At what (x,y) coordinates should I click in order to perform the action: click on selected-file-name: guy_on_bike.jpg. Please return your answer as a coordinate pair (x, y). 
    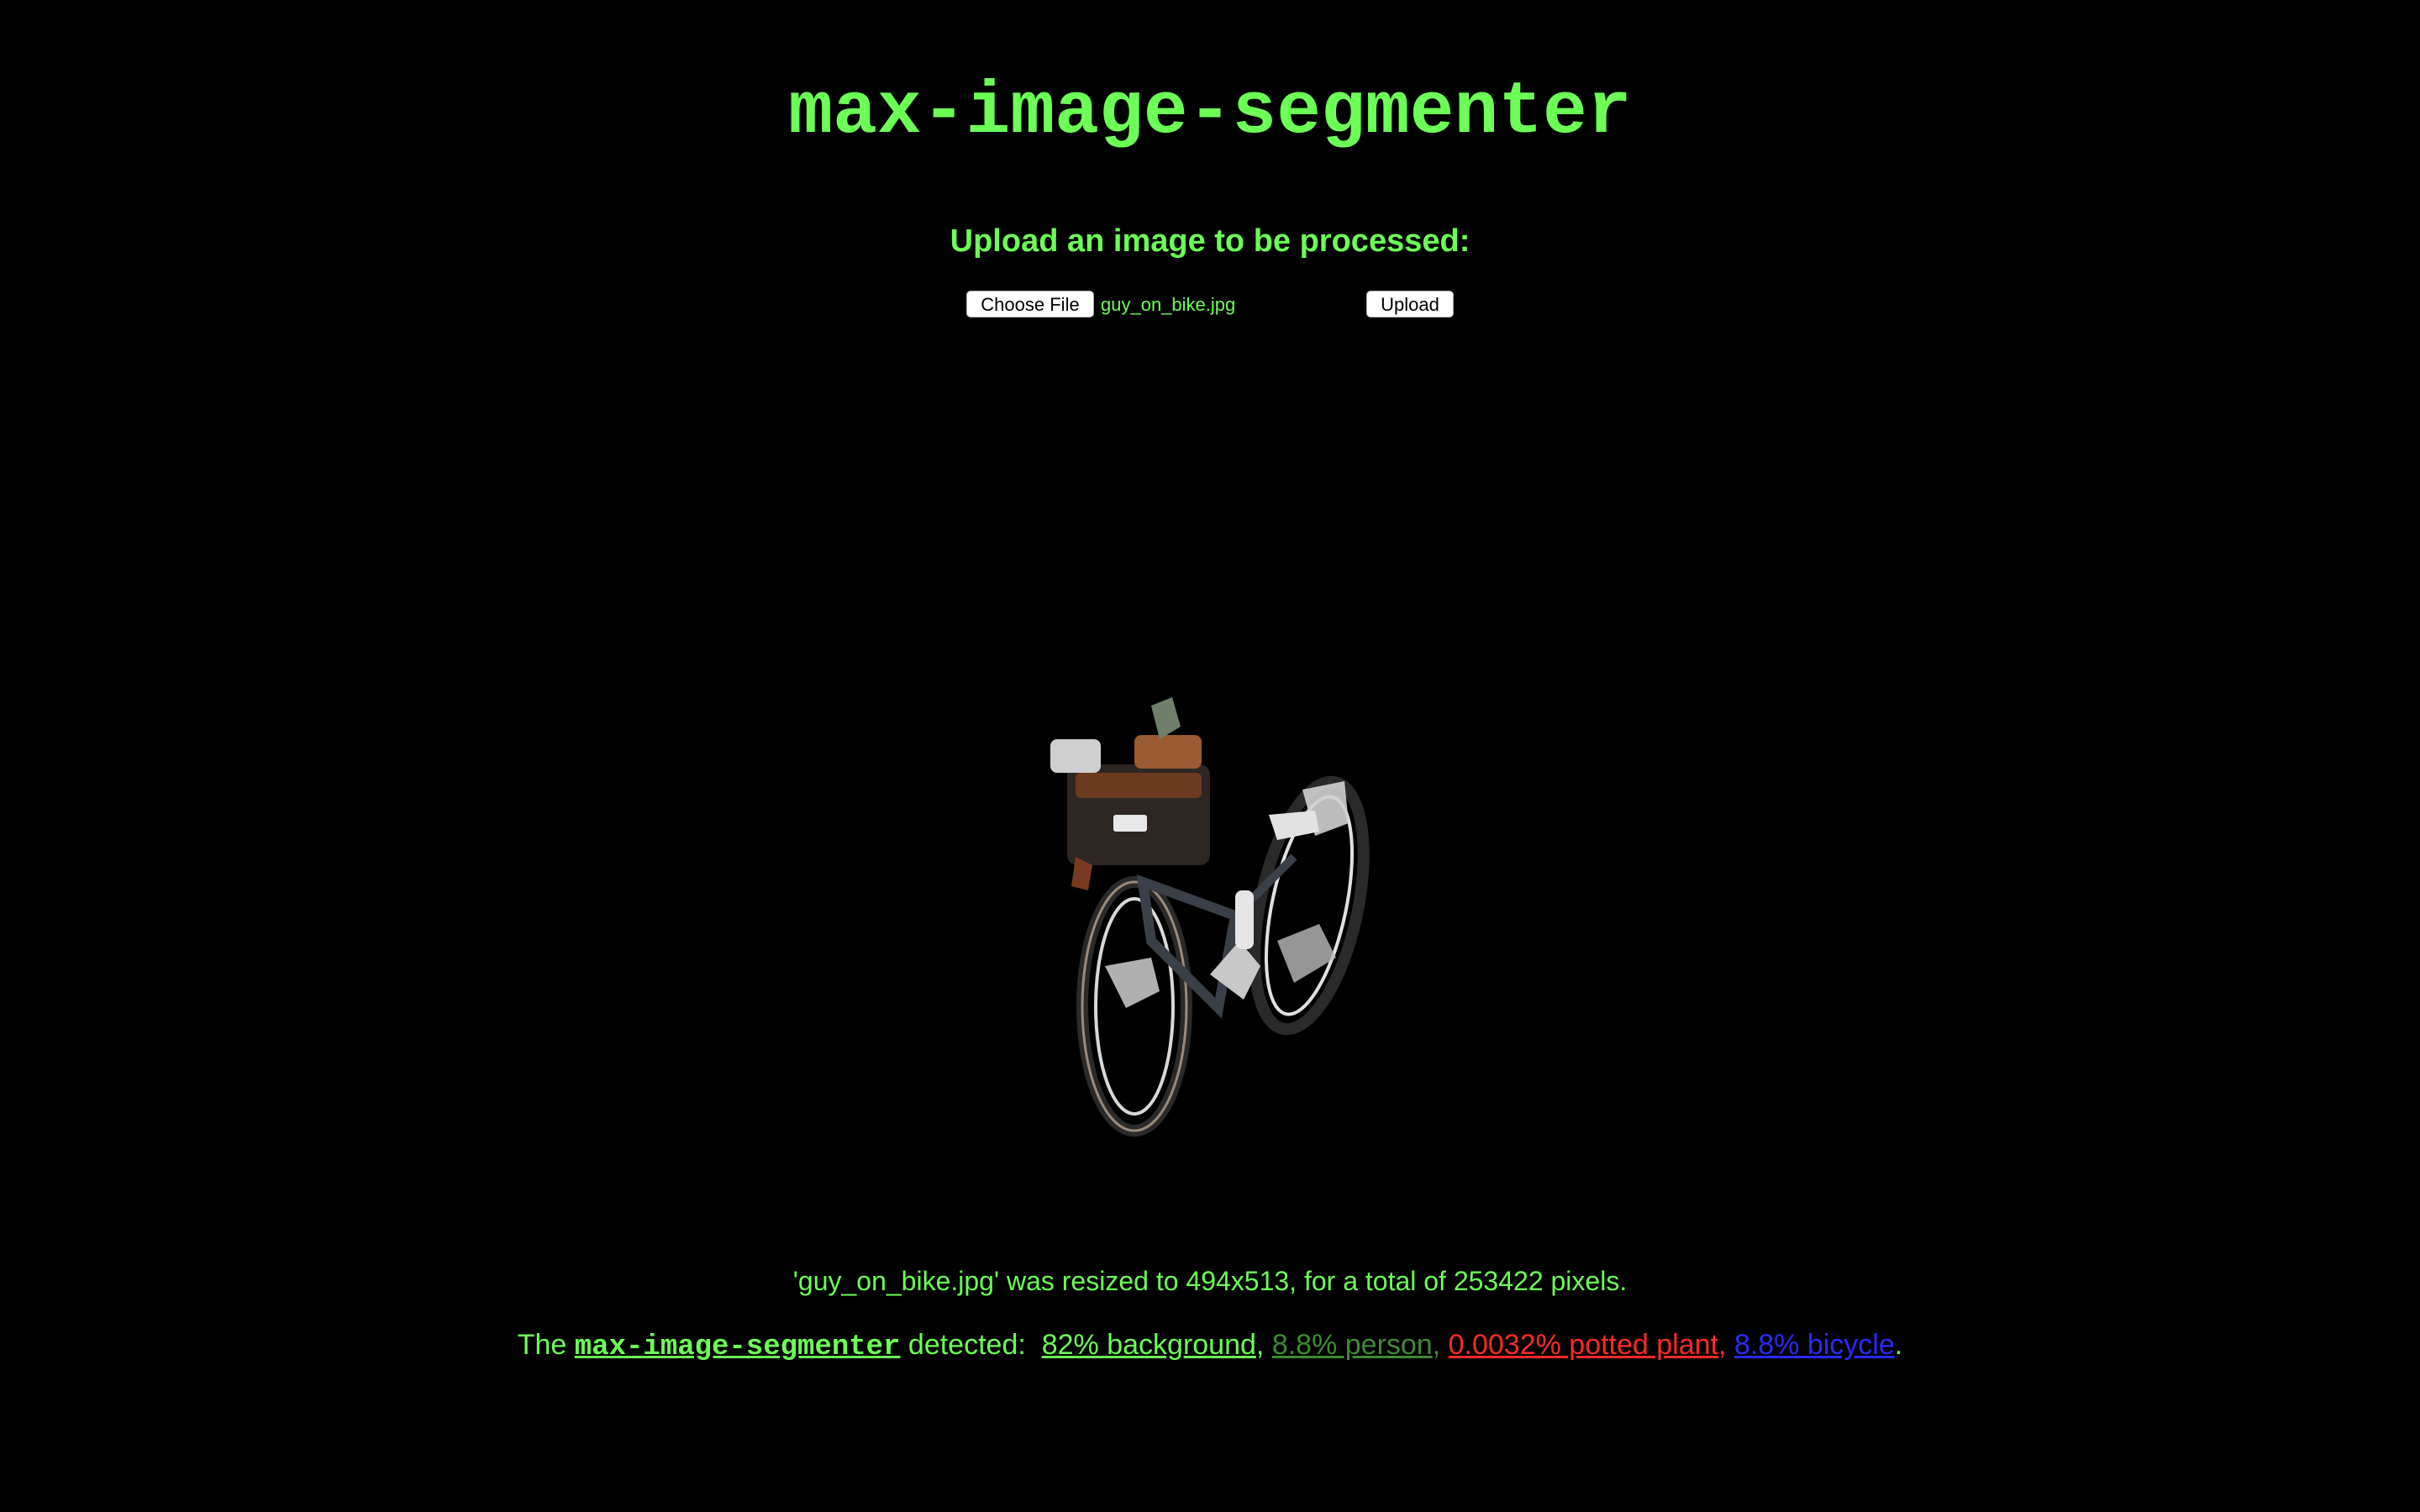
    Looking at the image, I should click on (1168, 304).